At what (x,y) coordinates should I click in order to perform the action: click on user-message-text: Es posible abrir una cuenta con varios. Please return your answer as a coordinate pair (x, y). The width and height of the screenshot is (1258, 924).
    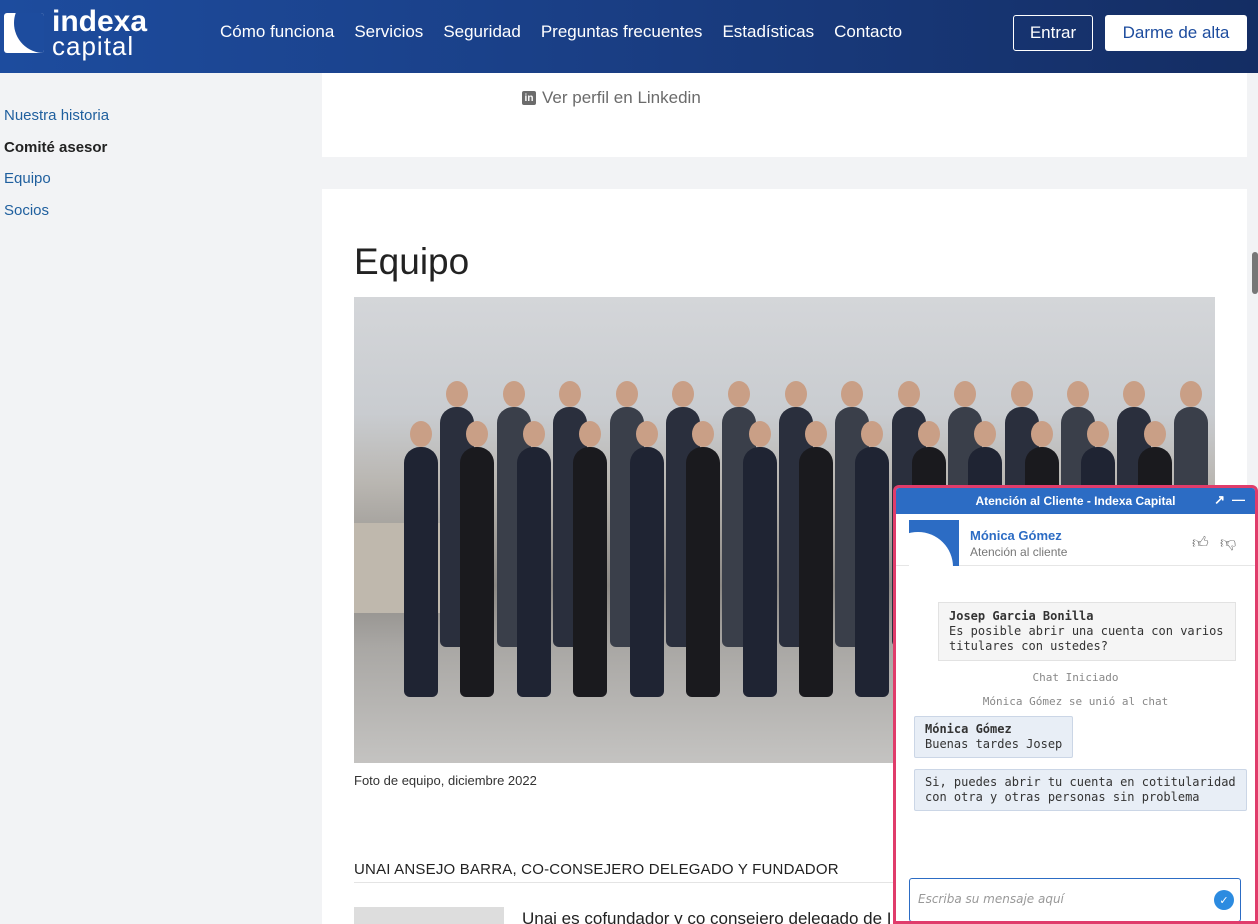
    Looking at the image, I should click on (1086, 631).